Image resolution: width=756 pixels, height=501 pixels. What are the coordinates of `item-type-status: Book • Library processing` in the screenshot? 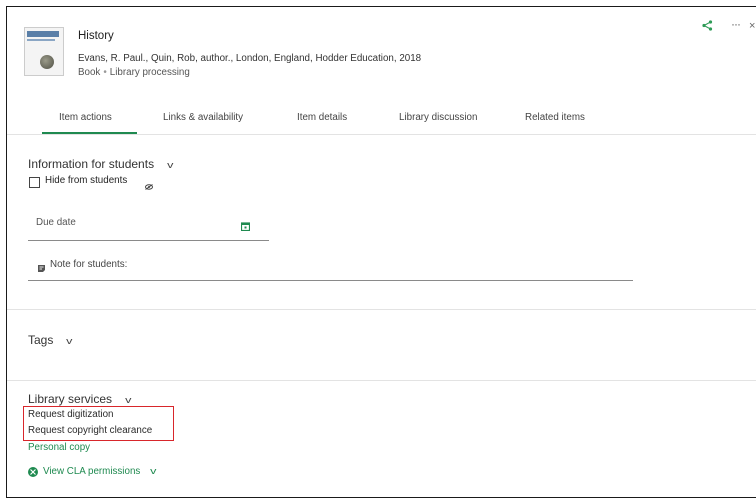 It's located at (134, 72).